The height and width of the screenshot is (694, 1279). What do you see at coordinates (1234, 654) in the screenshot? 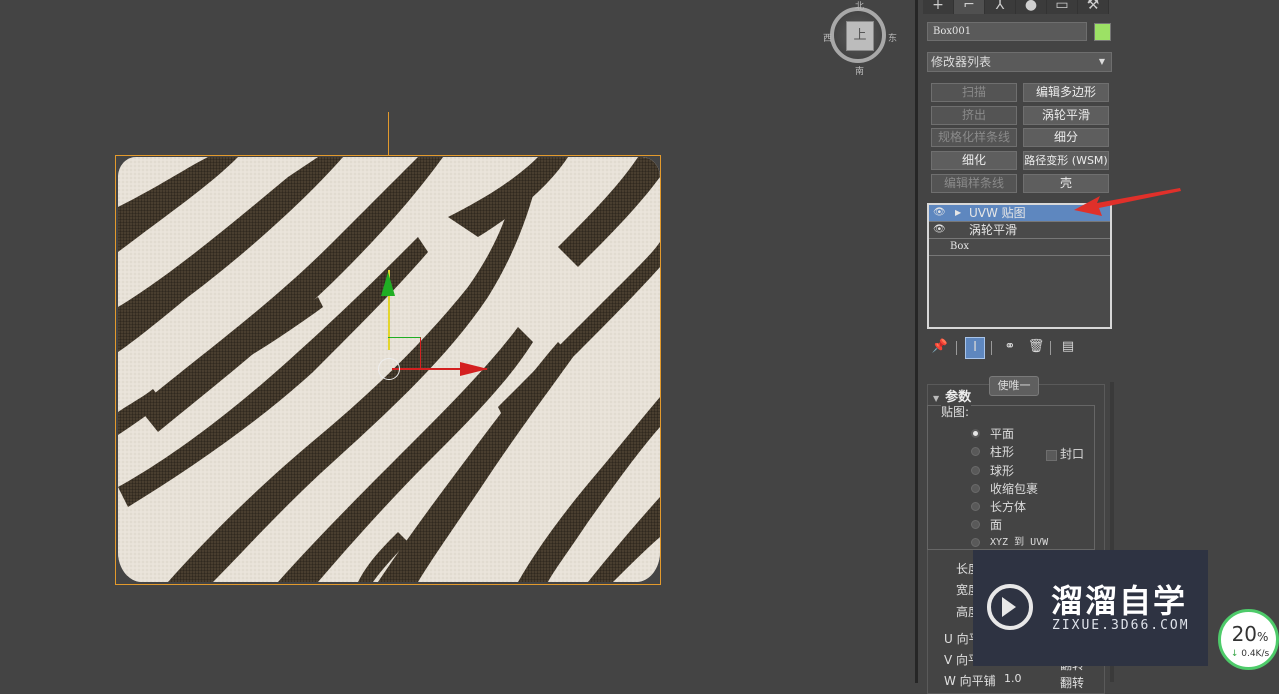
I see `down-arrow-icon: ↓` at bounding box center [1234, 654].